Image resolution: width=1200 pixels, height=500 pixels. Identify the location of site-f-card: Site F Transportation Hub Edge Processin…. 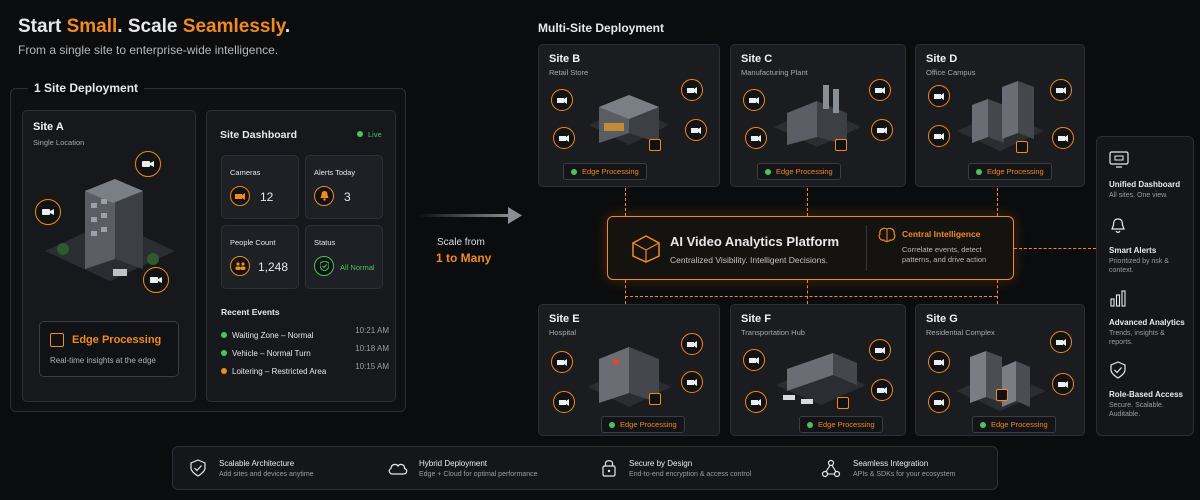
(818, 370).